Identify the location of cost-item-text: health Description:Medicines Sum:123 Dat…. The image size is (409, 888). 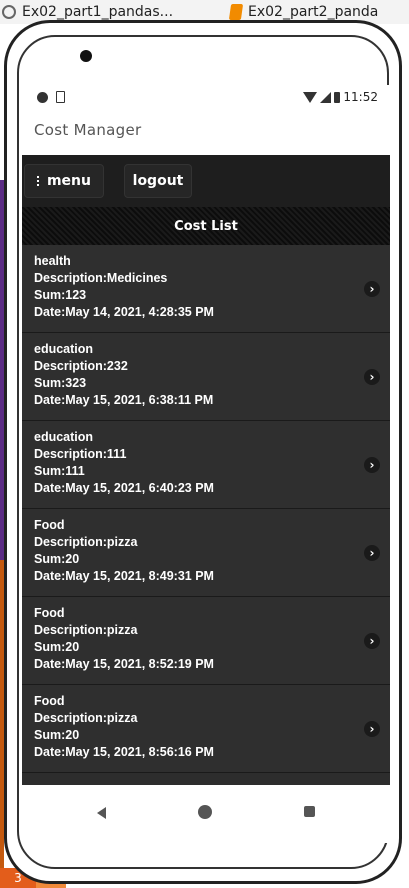
(124, 287).